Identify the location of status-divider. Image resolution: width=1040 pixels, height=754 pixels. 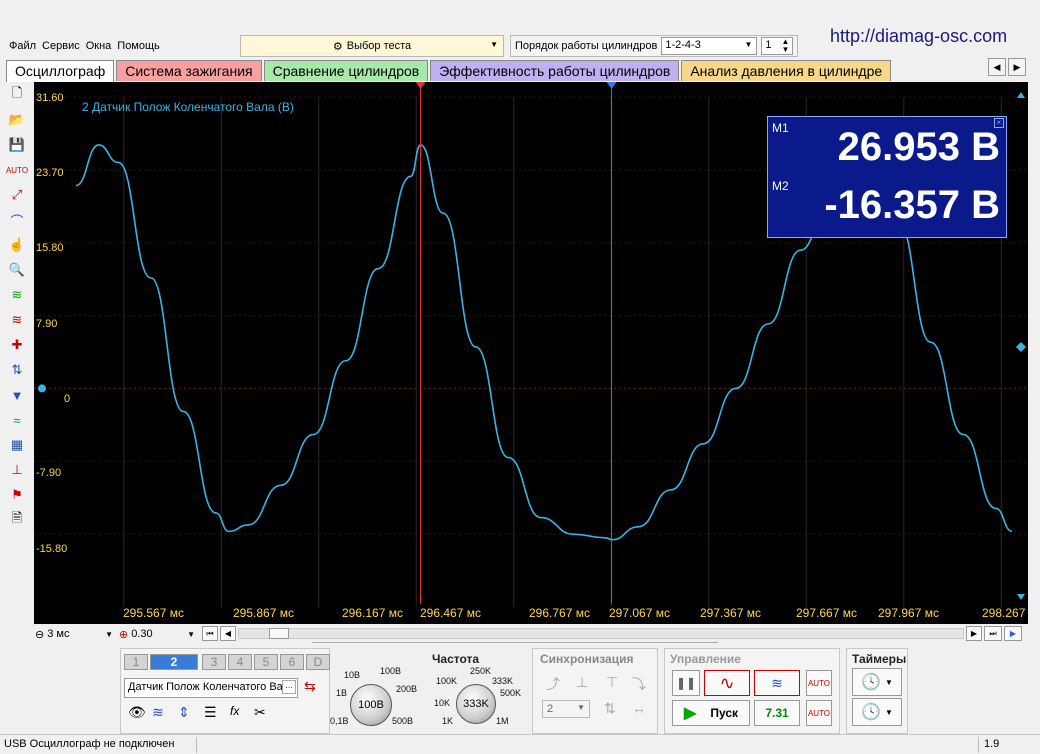
(196, 745).